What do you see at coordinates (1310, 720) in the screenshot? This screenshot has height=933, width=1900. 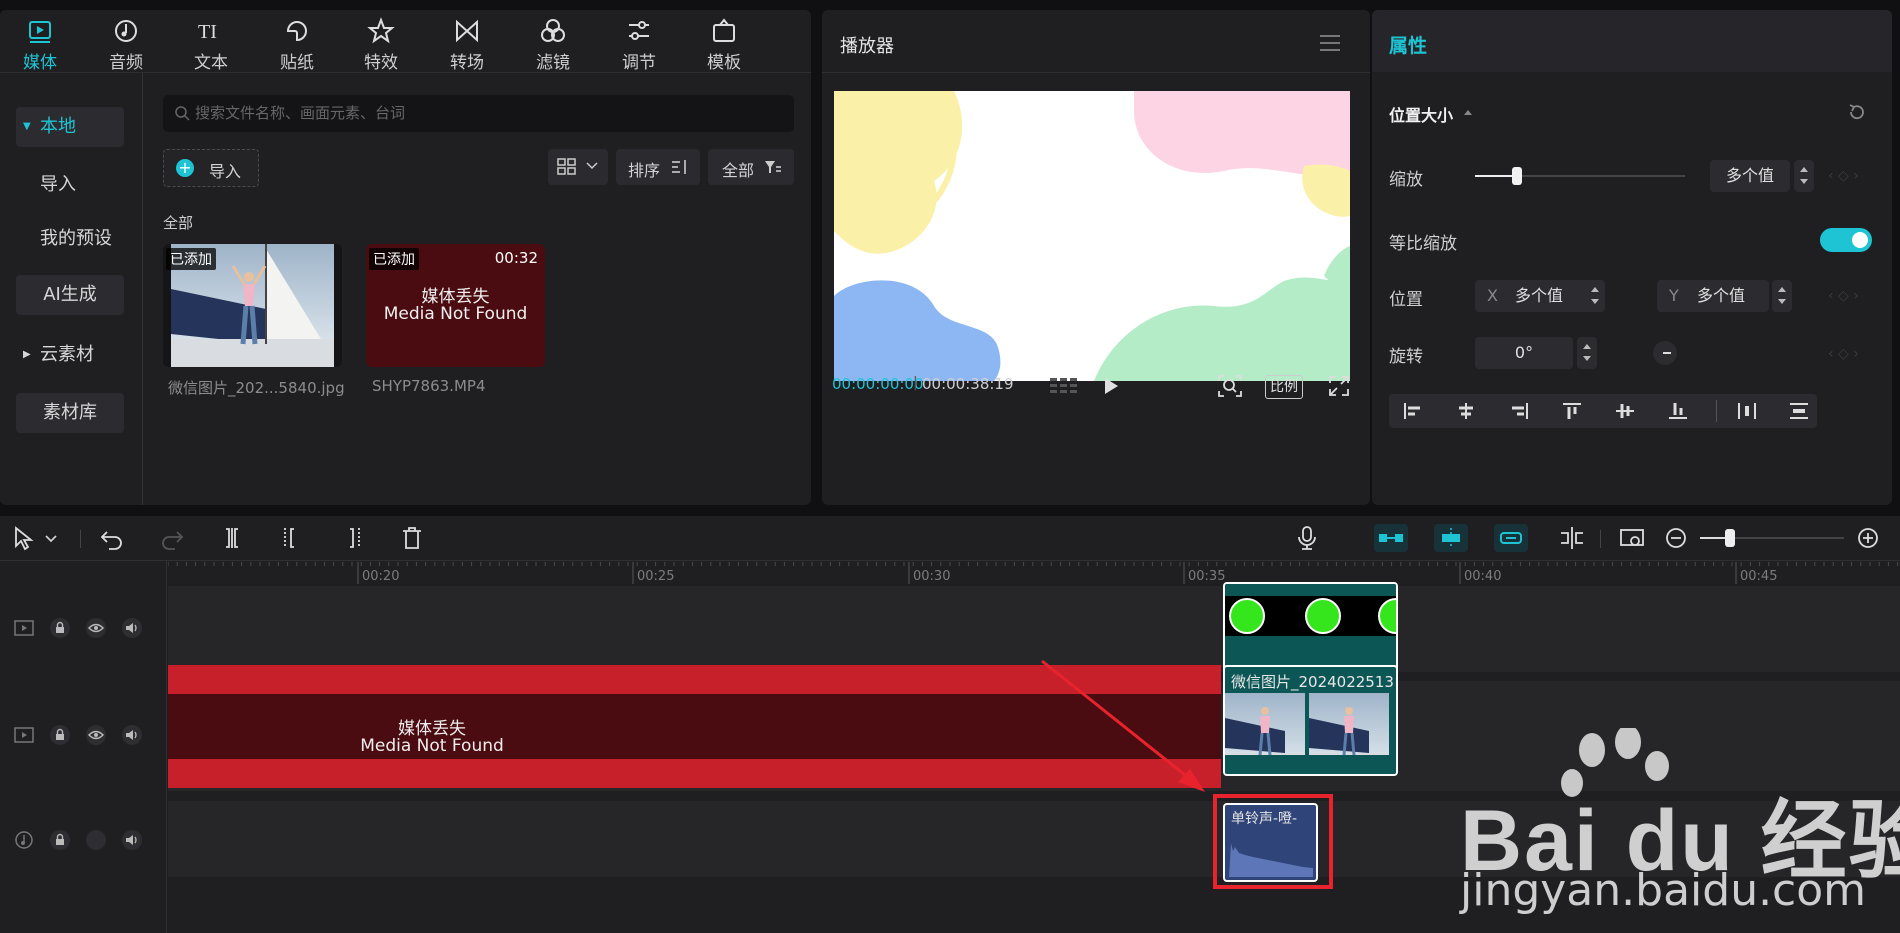 I see `image-clip: 微信图片_2024022513` at bounding box center [1310, 720].